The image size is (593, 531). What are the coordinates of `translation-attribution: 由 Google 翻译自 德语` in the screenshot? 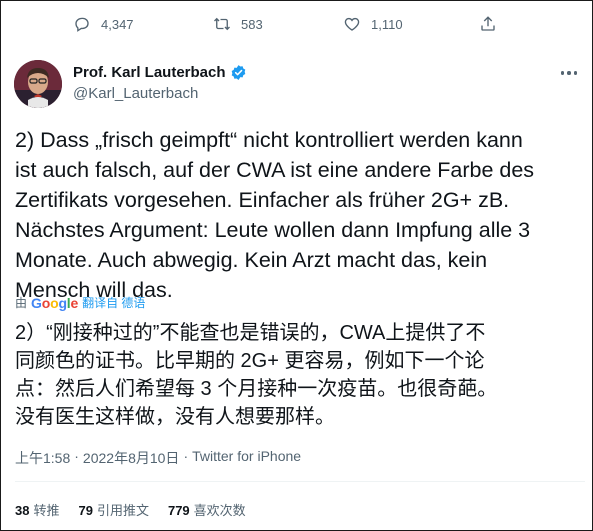 It's located at (80, 302).